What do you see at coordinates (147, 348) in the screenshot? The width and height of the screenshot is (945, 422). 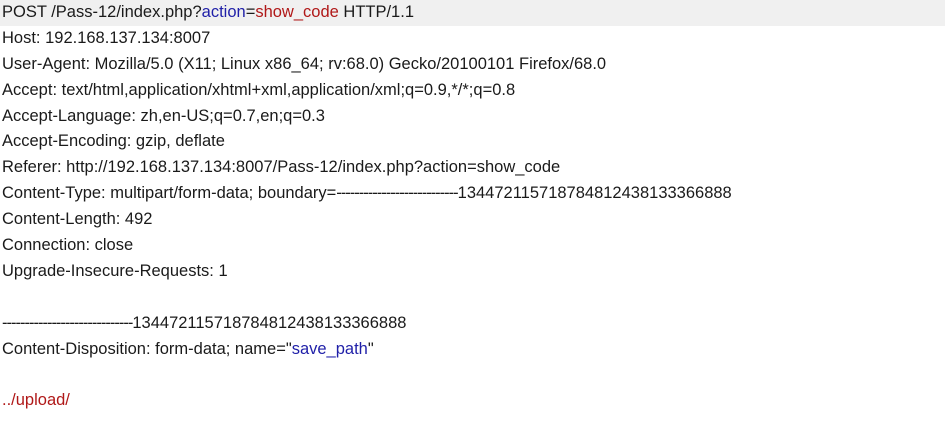 I see `disposition-prefix: Content-Disposition: form-data; name="` at bounding box center [147, 348].